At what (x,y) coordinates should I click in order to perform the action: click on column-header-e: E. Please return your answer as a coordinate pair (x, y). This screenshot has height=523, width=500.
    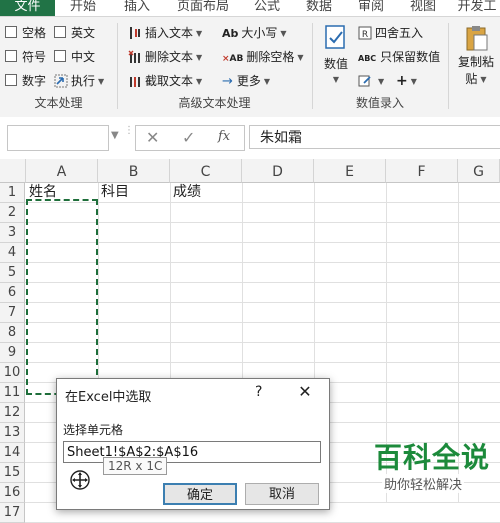
    Looking at the image, I should click on (350, 171).